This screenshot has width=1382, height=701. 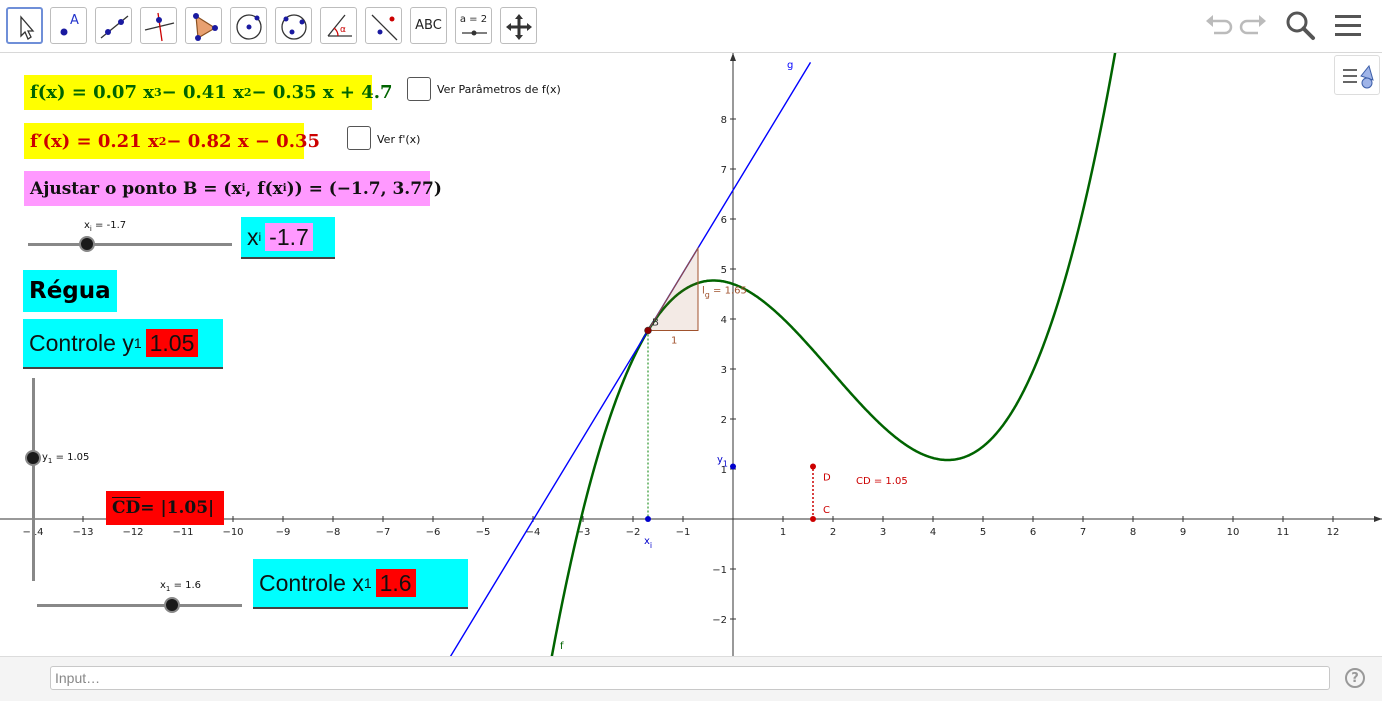 What do you see at coordinates (518, 25) in the screenshot?
I see `move-graphics-tool-button` at bounding box center [518, 25].